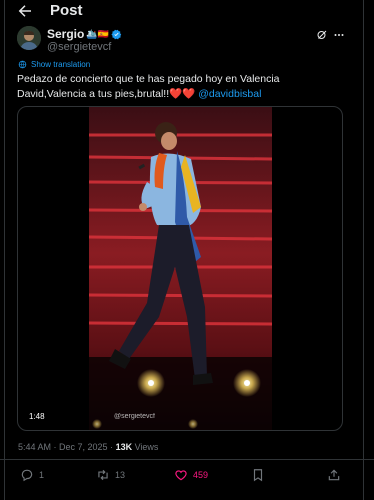 This screenshot has width=374, height=500. What do you see at coordinates (187, 459) in the screenshot?
I see `divider` at bounding box center [187, 459].